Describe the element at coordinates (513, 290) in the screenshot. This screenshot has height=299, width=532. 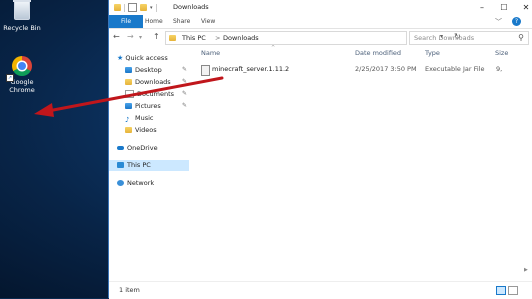
I see `large-icons-view-icon` at that location.